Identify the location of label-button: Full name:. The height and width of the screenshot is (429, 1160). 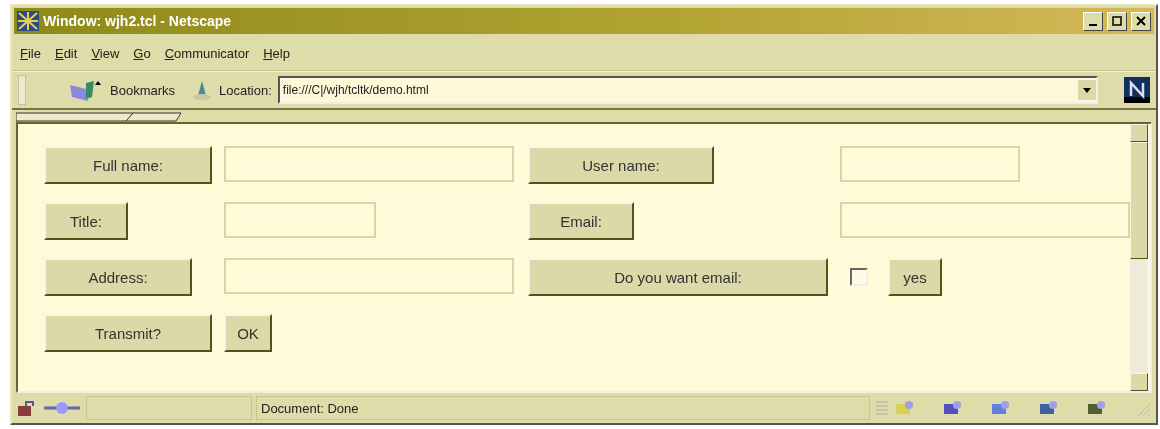
(128, 165).